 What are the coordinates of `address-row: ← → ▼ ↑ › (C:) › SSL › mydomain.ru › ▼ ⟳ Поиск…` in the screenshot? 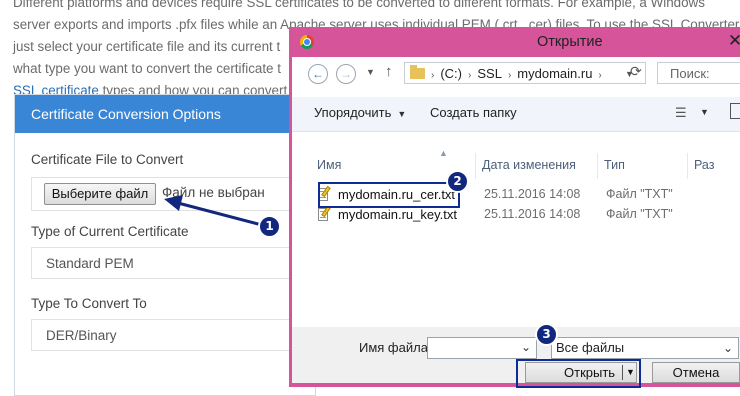 It's located at (516, 75).